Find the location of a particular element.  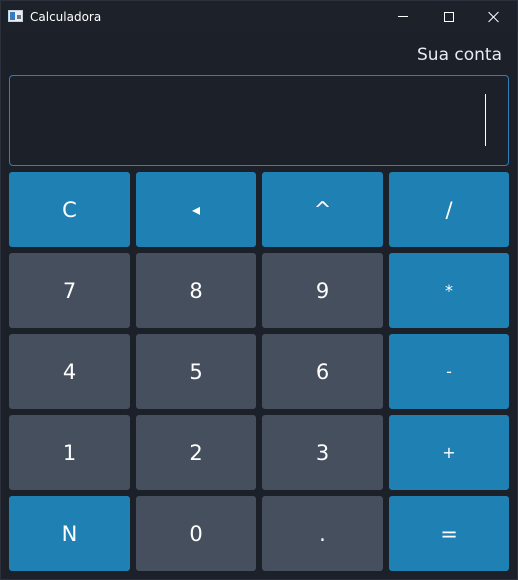

digit-3-button: 3 is located at coordinates (322, 452).